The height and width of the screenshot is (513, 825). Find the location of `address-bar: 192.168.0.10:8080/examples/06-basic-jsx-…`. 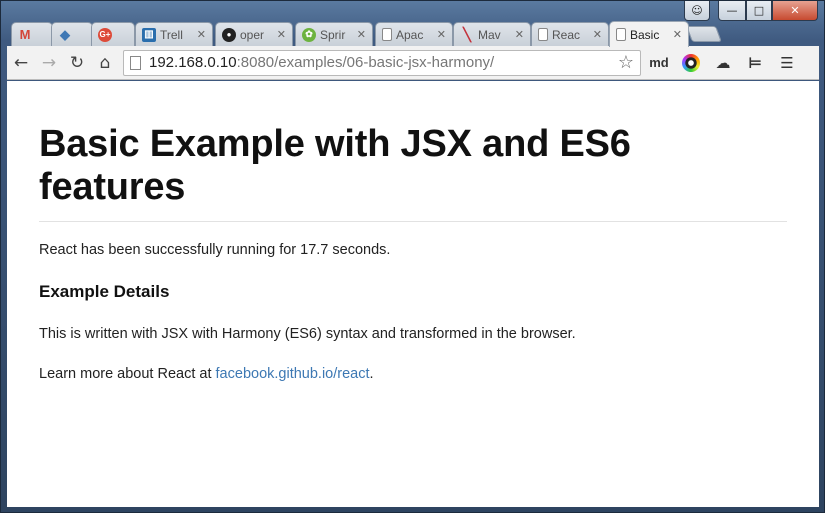

address-bar: 192.168.0.10:8080/examples/06-basic-jsx-… is located at coordinates (382, 62).